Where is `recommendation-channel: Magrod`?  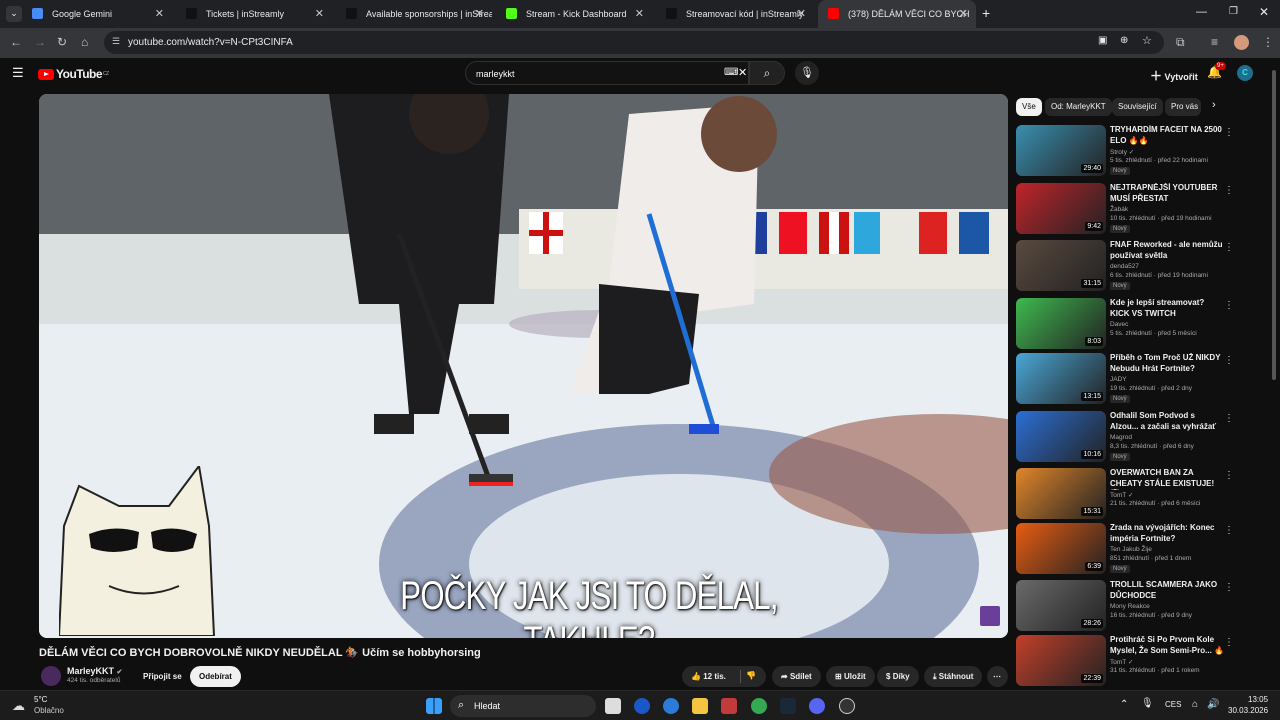
recommendation-channel: Magrod is located at coordinates (1121, 437).